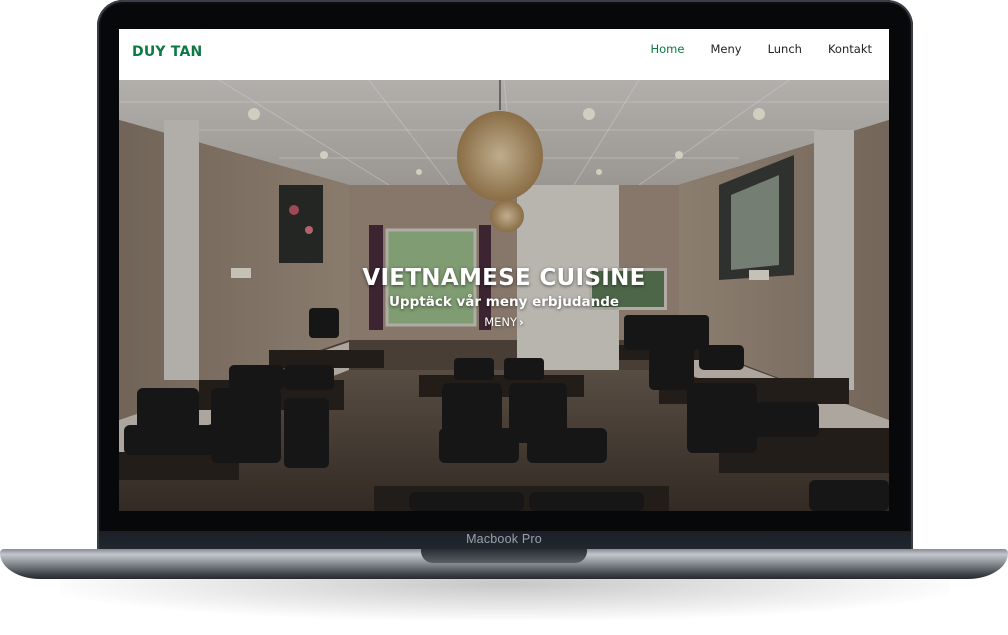 Image resolution: width=1008 pixels, height=635 pixels. Describe the element at coordinates (501, 322) in the screenshot. I see `hero-meny-label: MENY` at that location.